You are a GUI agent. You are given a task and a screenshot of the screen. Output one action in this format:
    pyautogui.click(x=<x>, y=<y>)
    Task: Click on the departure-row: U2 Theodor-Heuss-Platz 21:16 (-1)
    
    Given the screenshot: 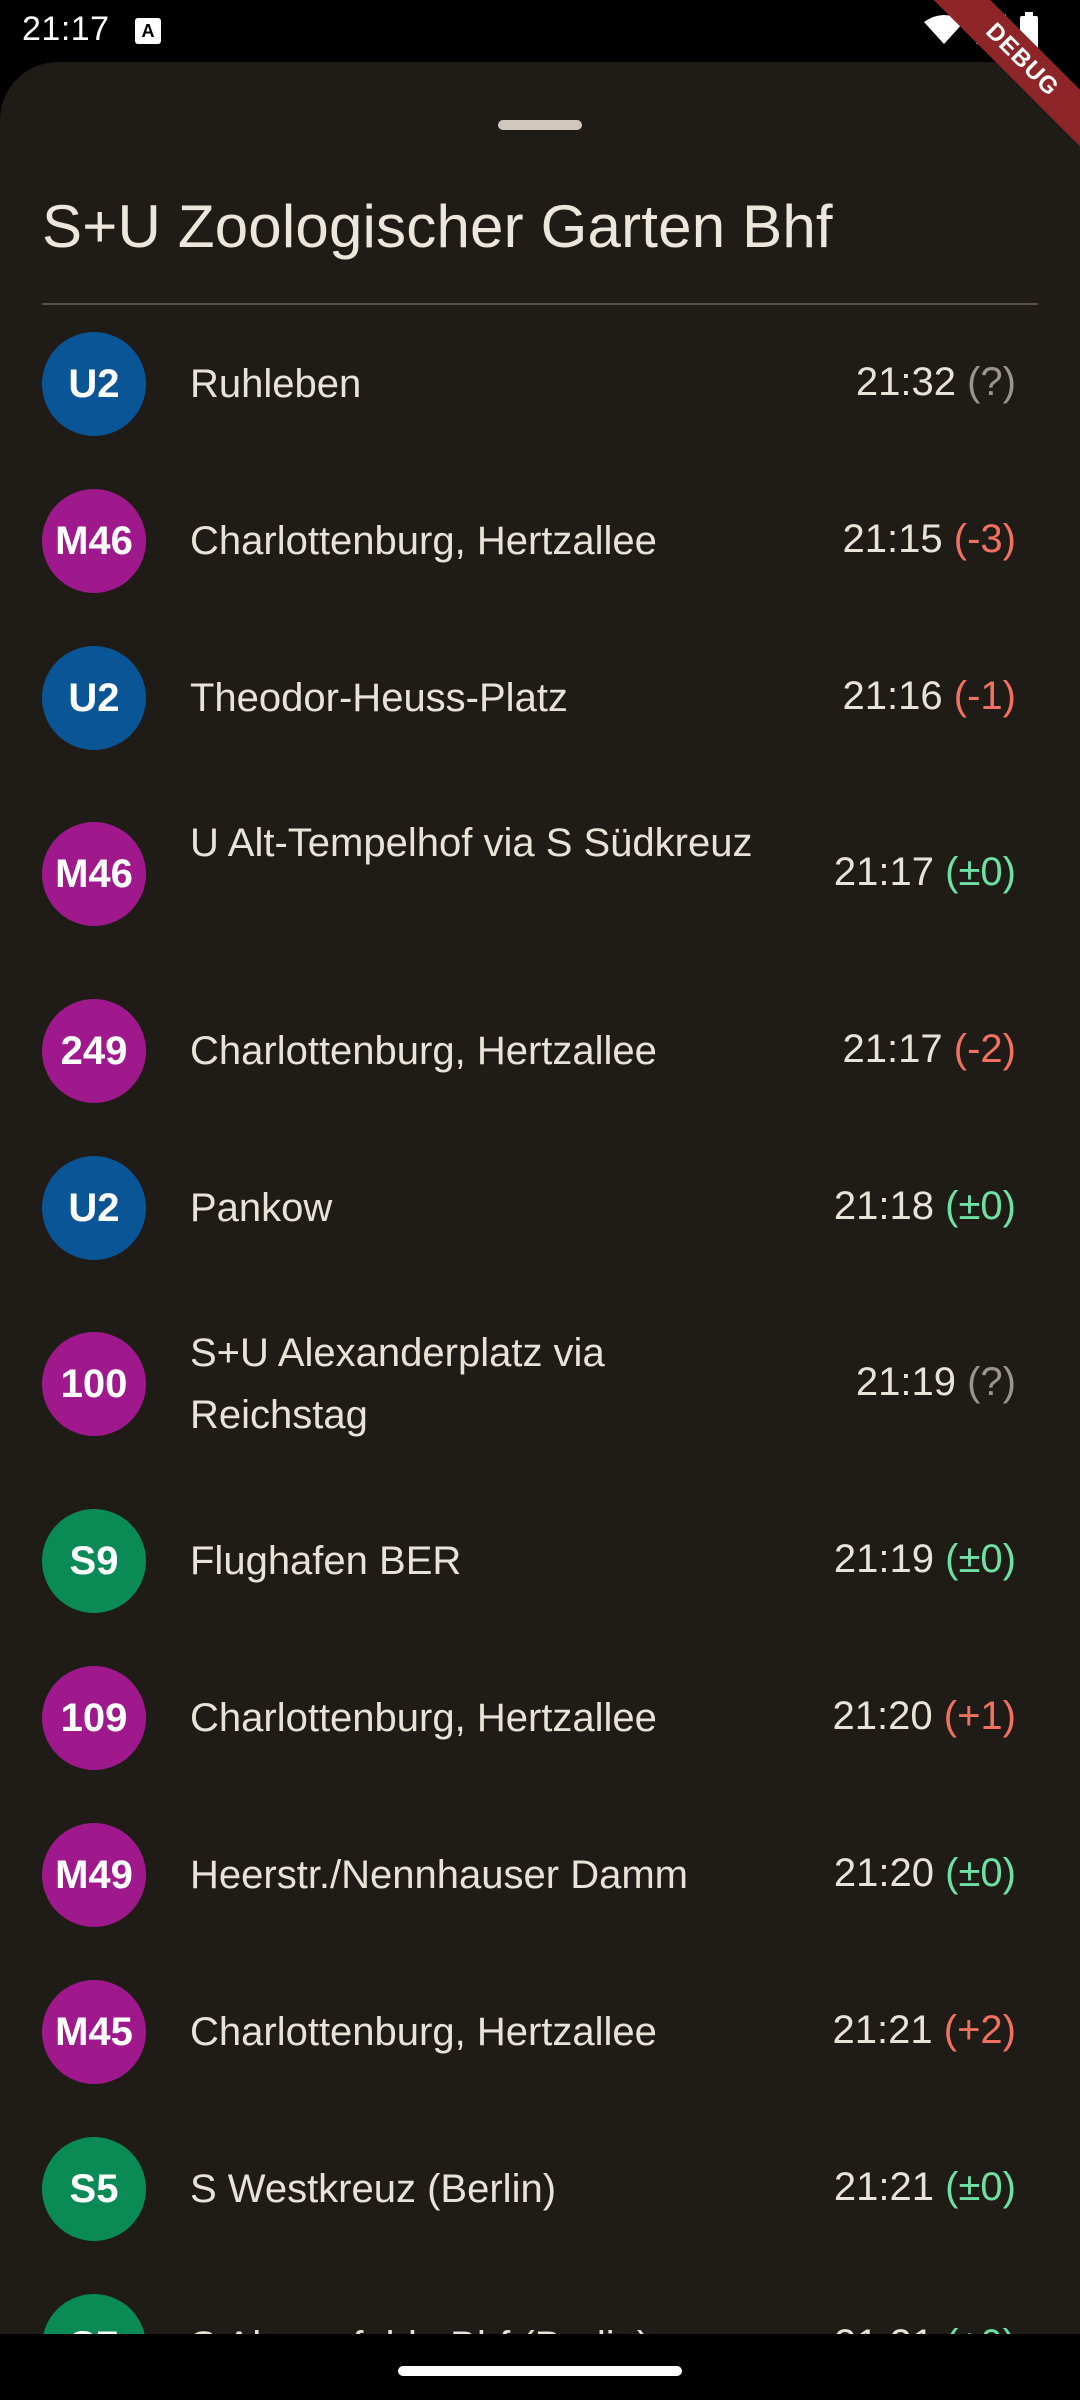 What is the action you would take?
    pyautogui.click(x=540, y=697)
    